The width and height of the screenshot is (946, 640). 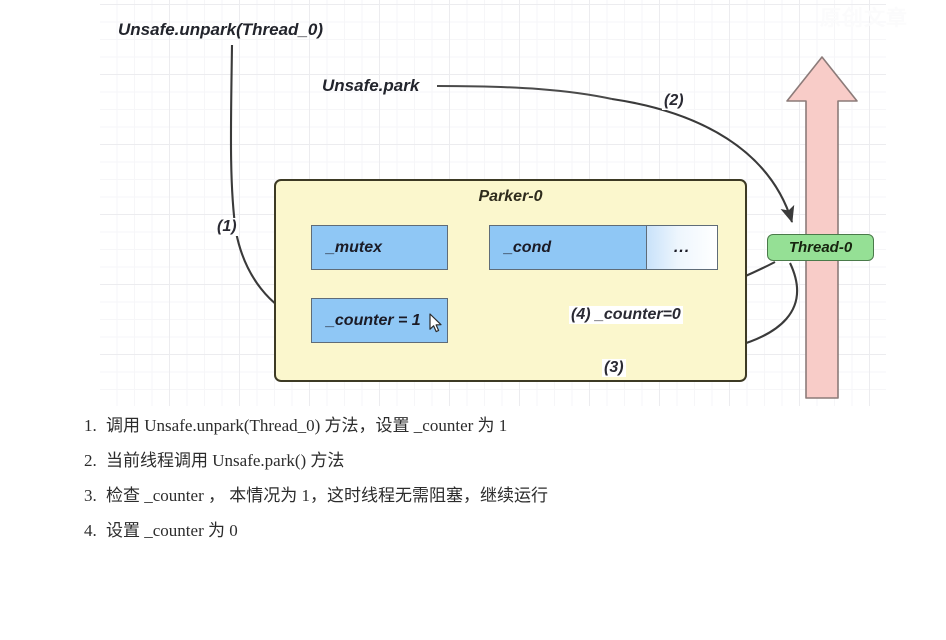 What do you see at coordinates (354, 247) in the screenshot?
I see `mutex-field-label: _mutex` at bounding box center [354, 247].